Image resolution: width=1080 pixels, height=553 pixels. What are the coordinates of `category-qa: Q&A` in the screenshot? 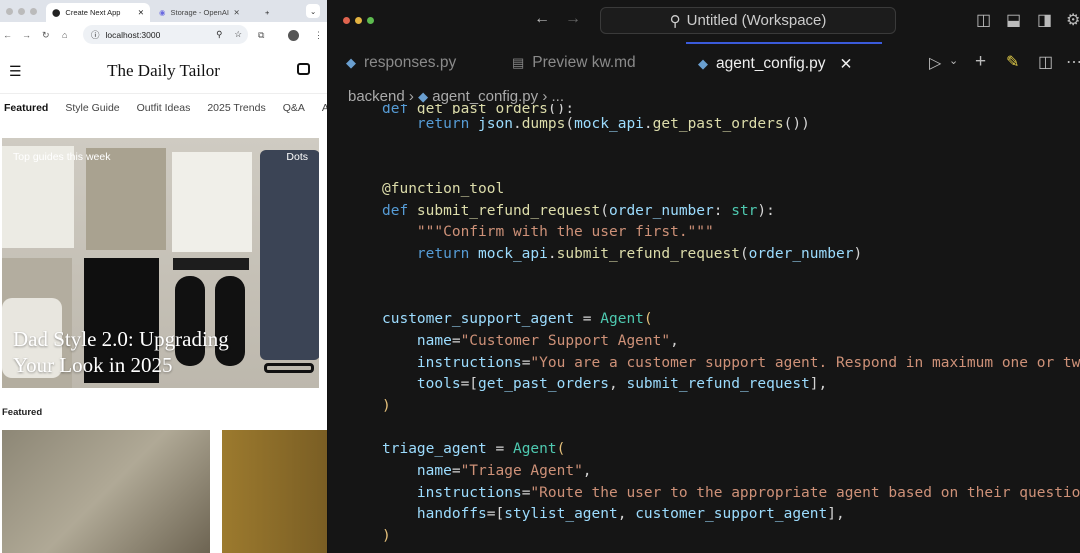 It's located at (294, 108).